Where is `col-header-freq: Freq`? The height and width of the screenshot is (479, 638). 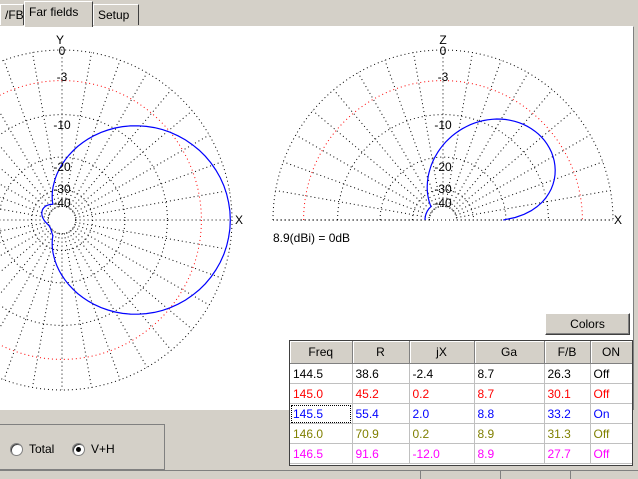 col-header-freq: Freq is located at coordinates (321, 352).